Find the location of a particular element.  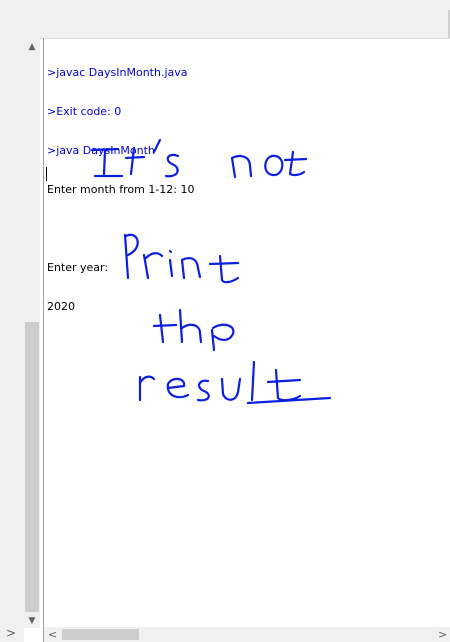

horizontal-scrollbar: < > is located at coordinates (247, 634).